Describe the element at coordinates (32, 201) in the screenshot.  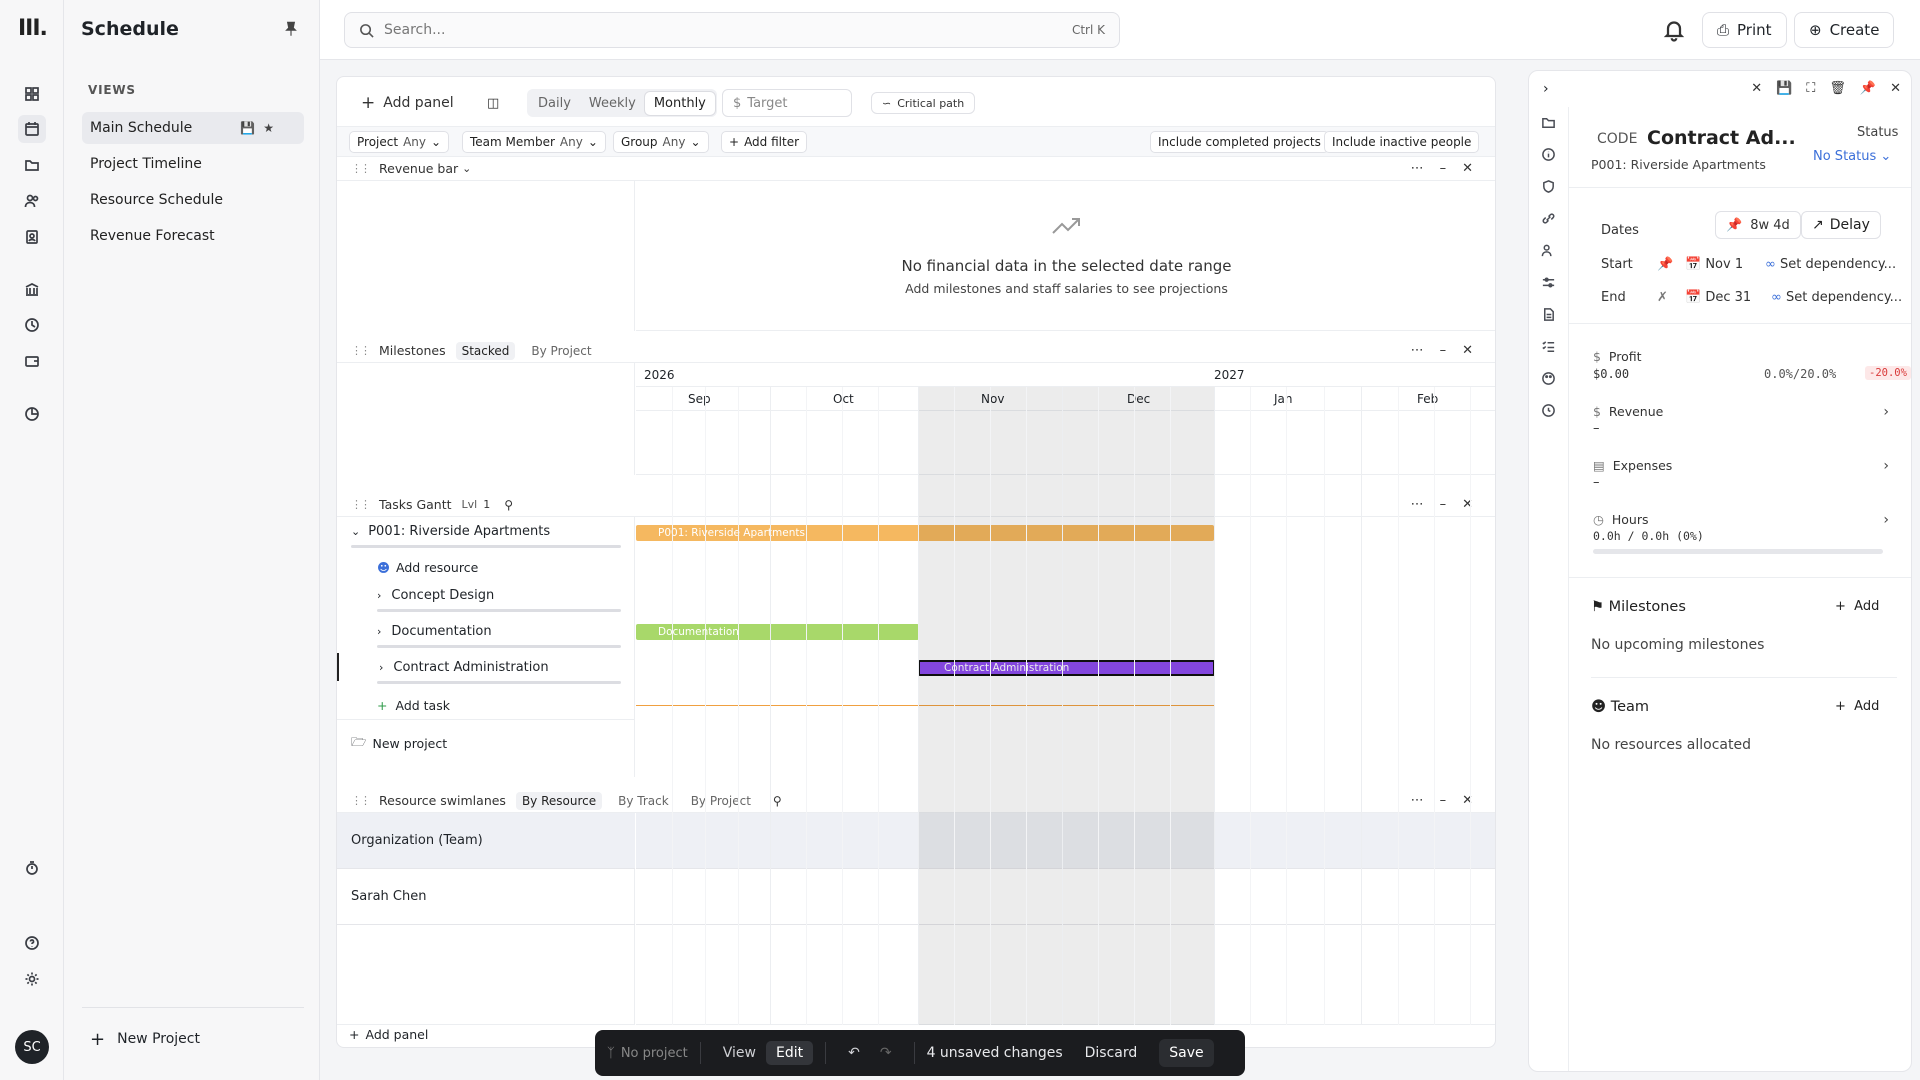
I see `people-icon` at that location.